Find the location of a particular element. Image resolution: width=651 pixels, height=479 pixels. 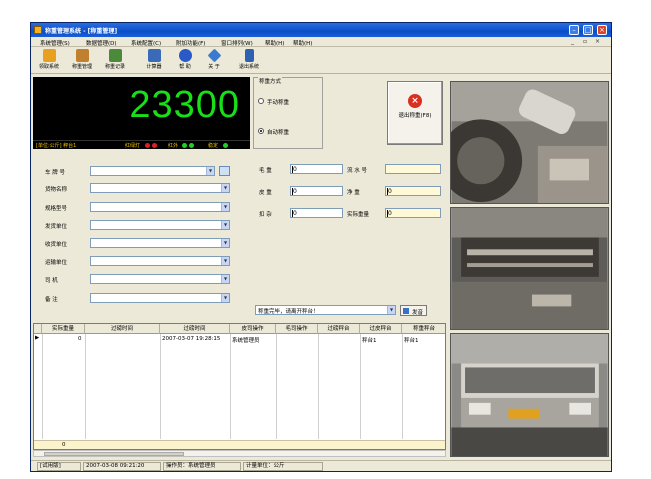

weighing-mode-group: 称重方式 手动称重 自动称重 is located at coordinates (288, 113).